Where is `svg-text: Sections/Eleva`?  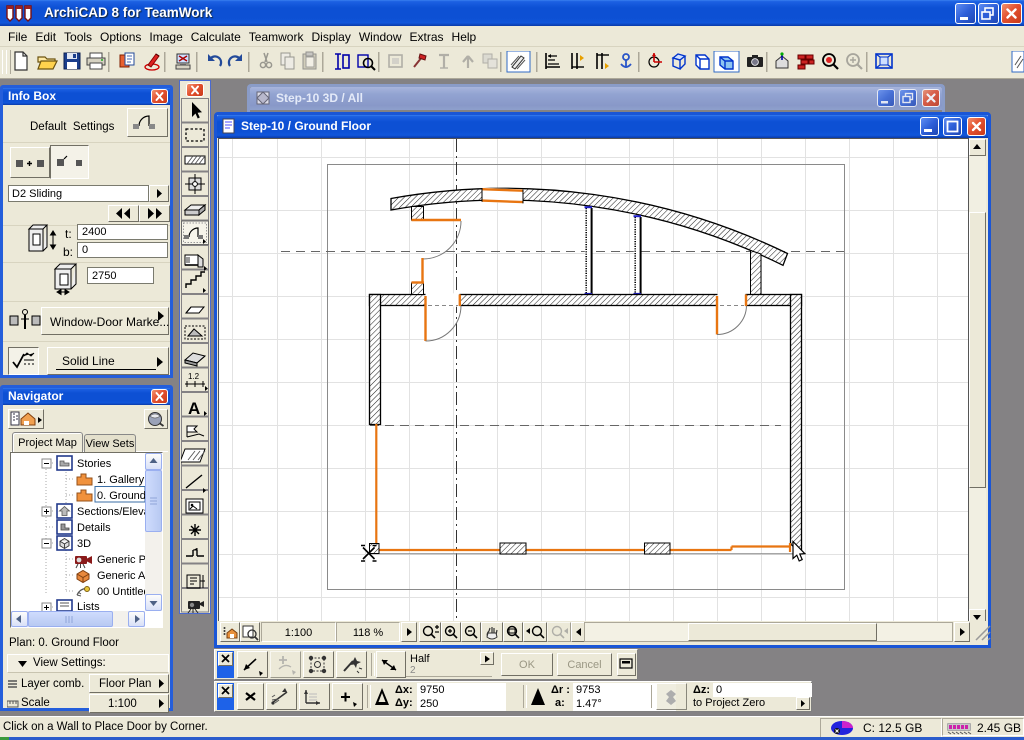 svg-text: Sections/Eleva is located at coordinates (112, 512).